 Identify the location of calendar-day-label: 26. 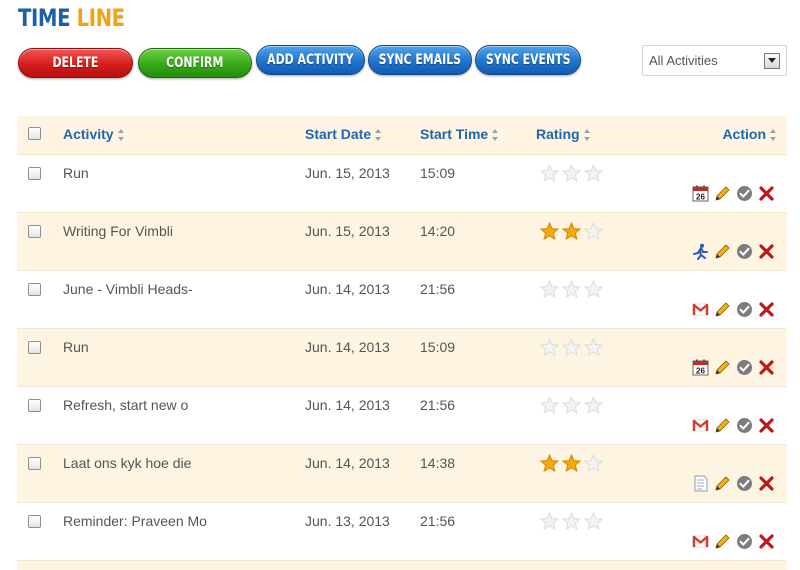
(700, 371).